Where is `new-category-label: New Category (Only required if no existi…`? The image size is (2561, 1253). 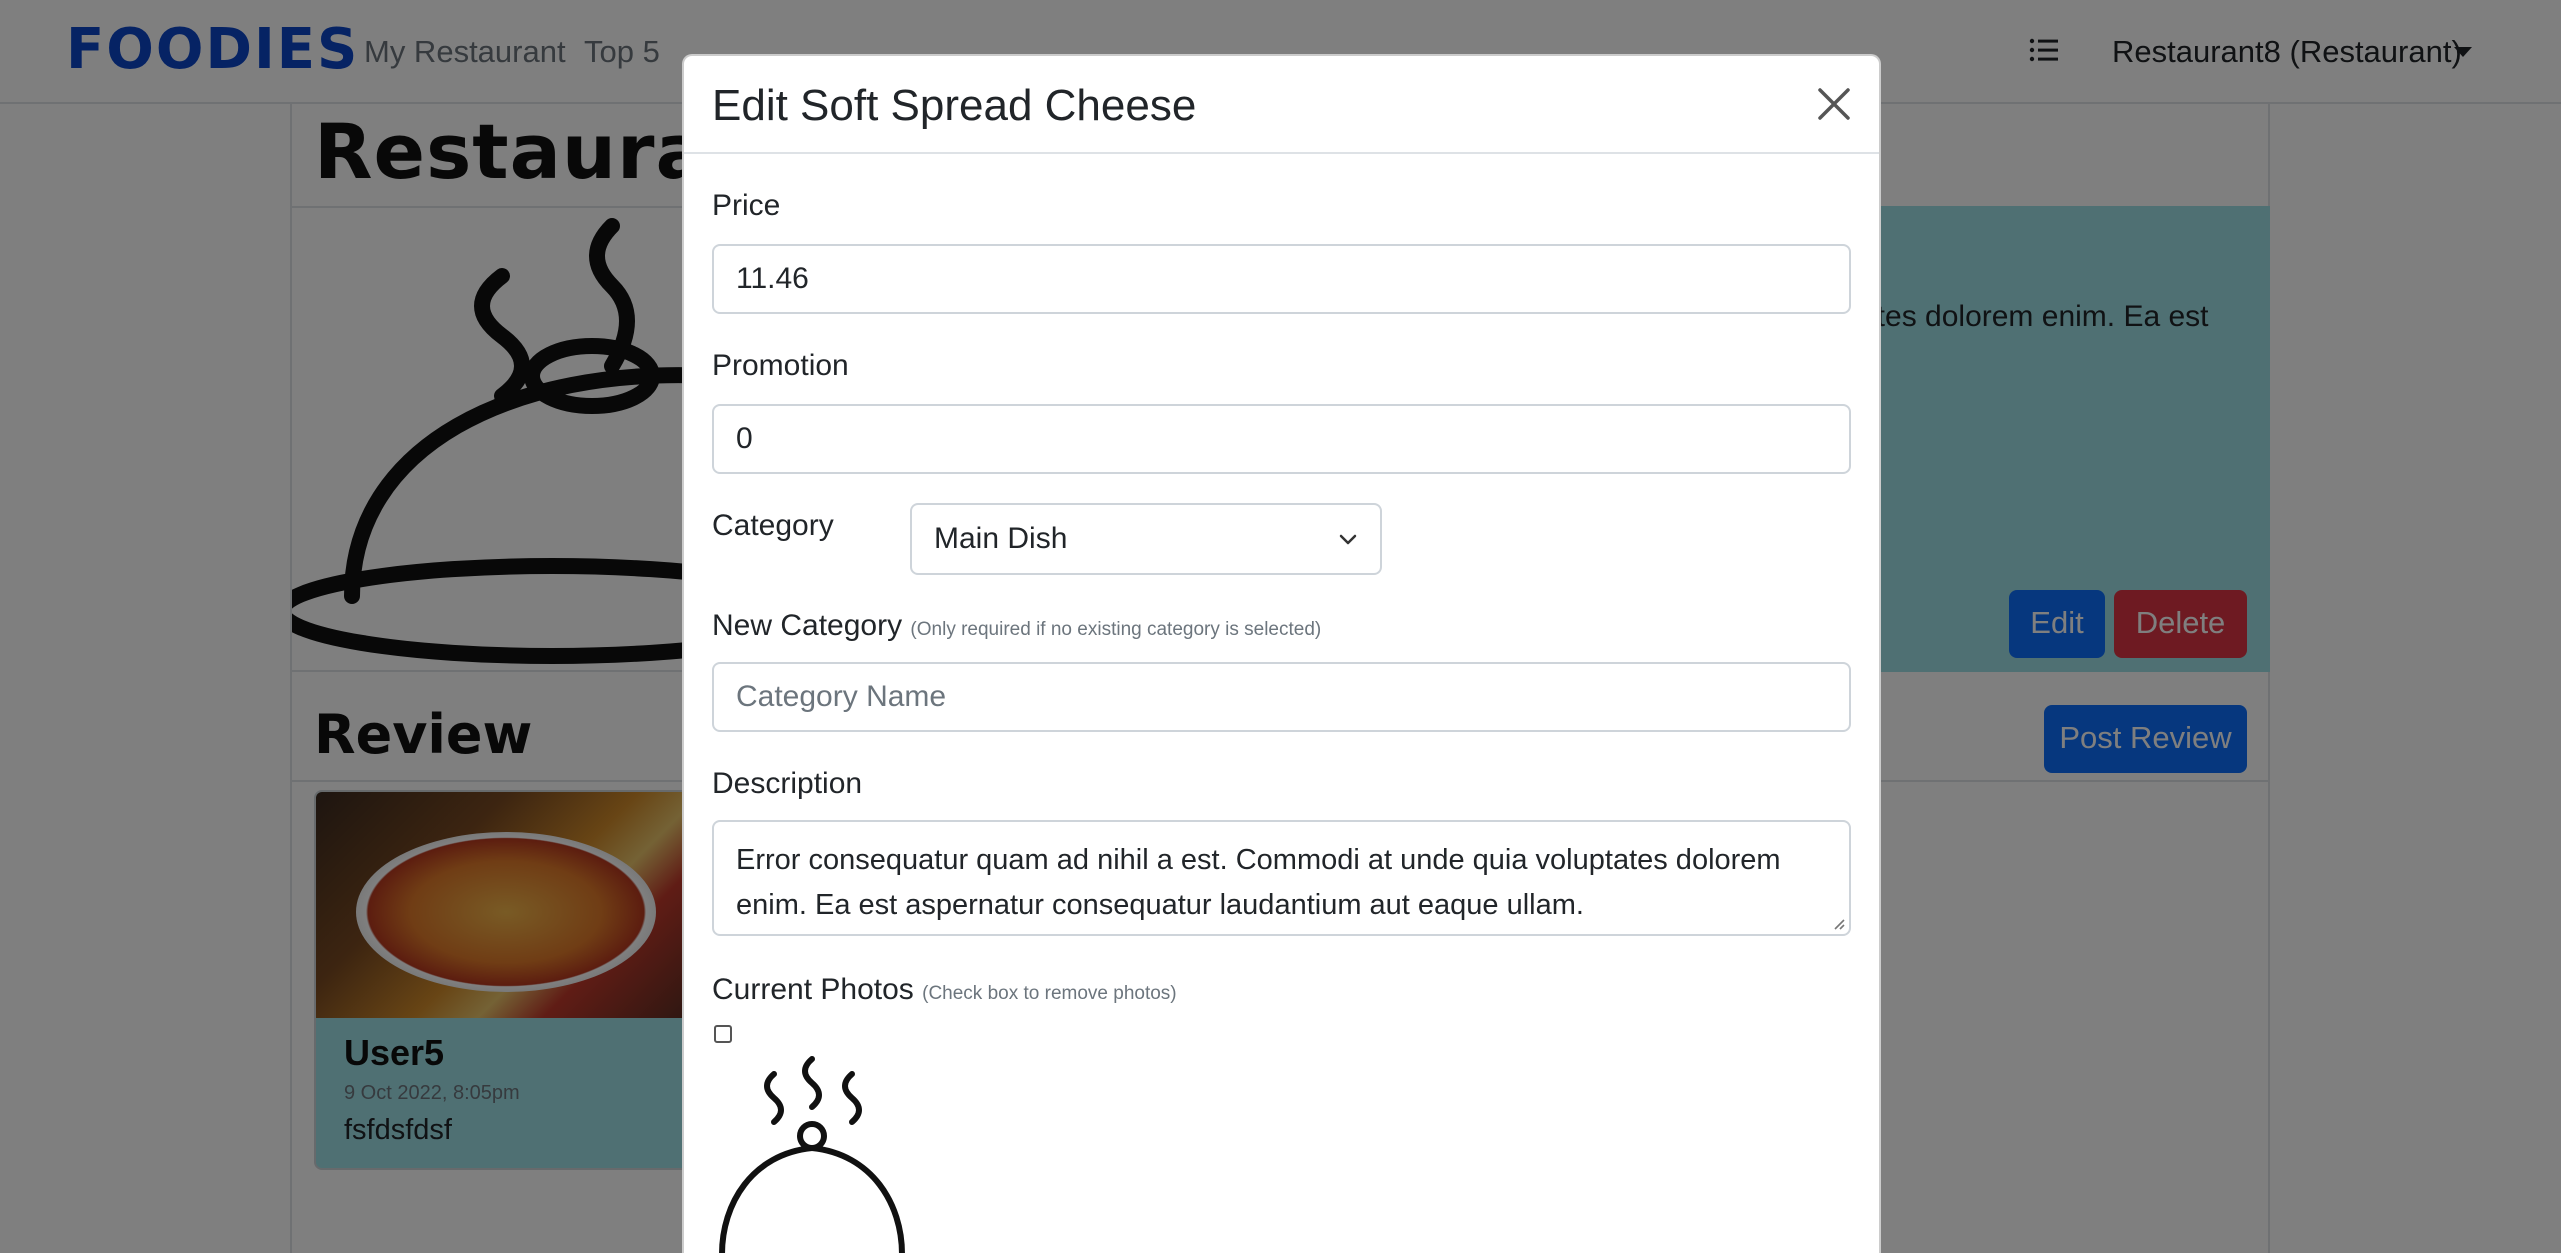 new-category-label: New Category (Only required if no existi… is located at coordinates (1016, 628).